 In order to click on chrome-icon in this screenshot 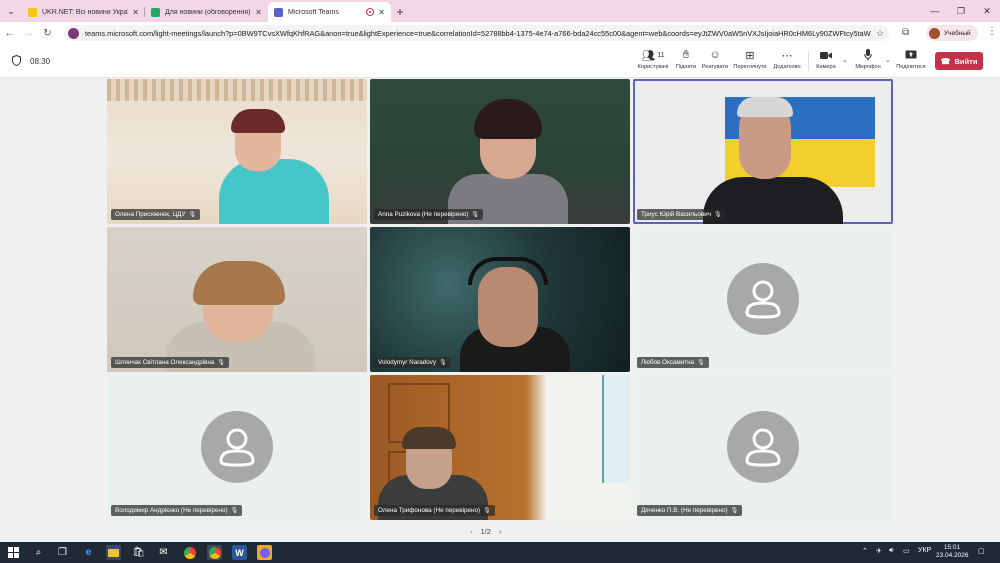, I will do `click(189, 552)`.